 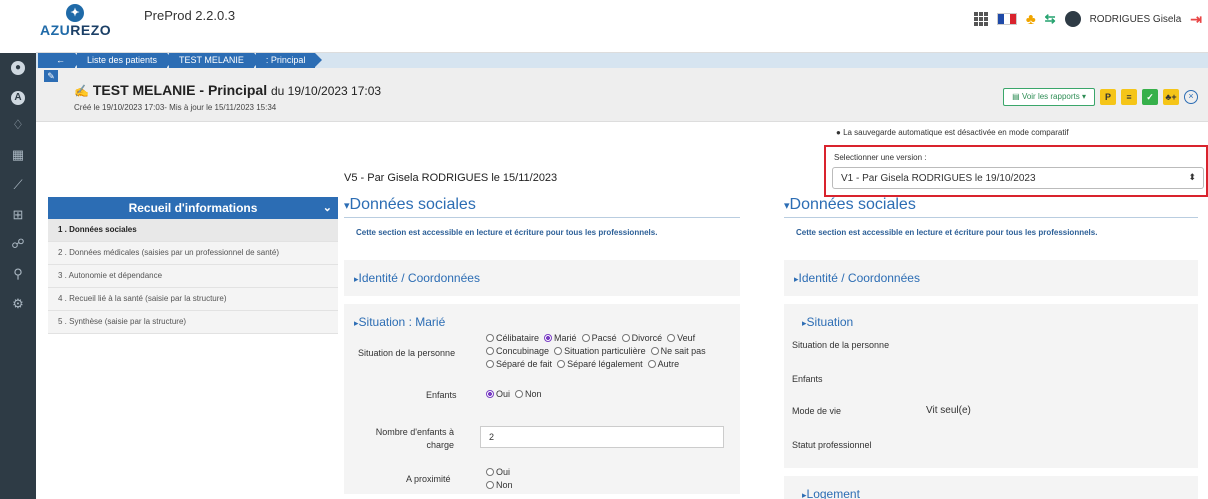 I want to click on children-radio-group: Oui Non, so click(x=514, y=394).